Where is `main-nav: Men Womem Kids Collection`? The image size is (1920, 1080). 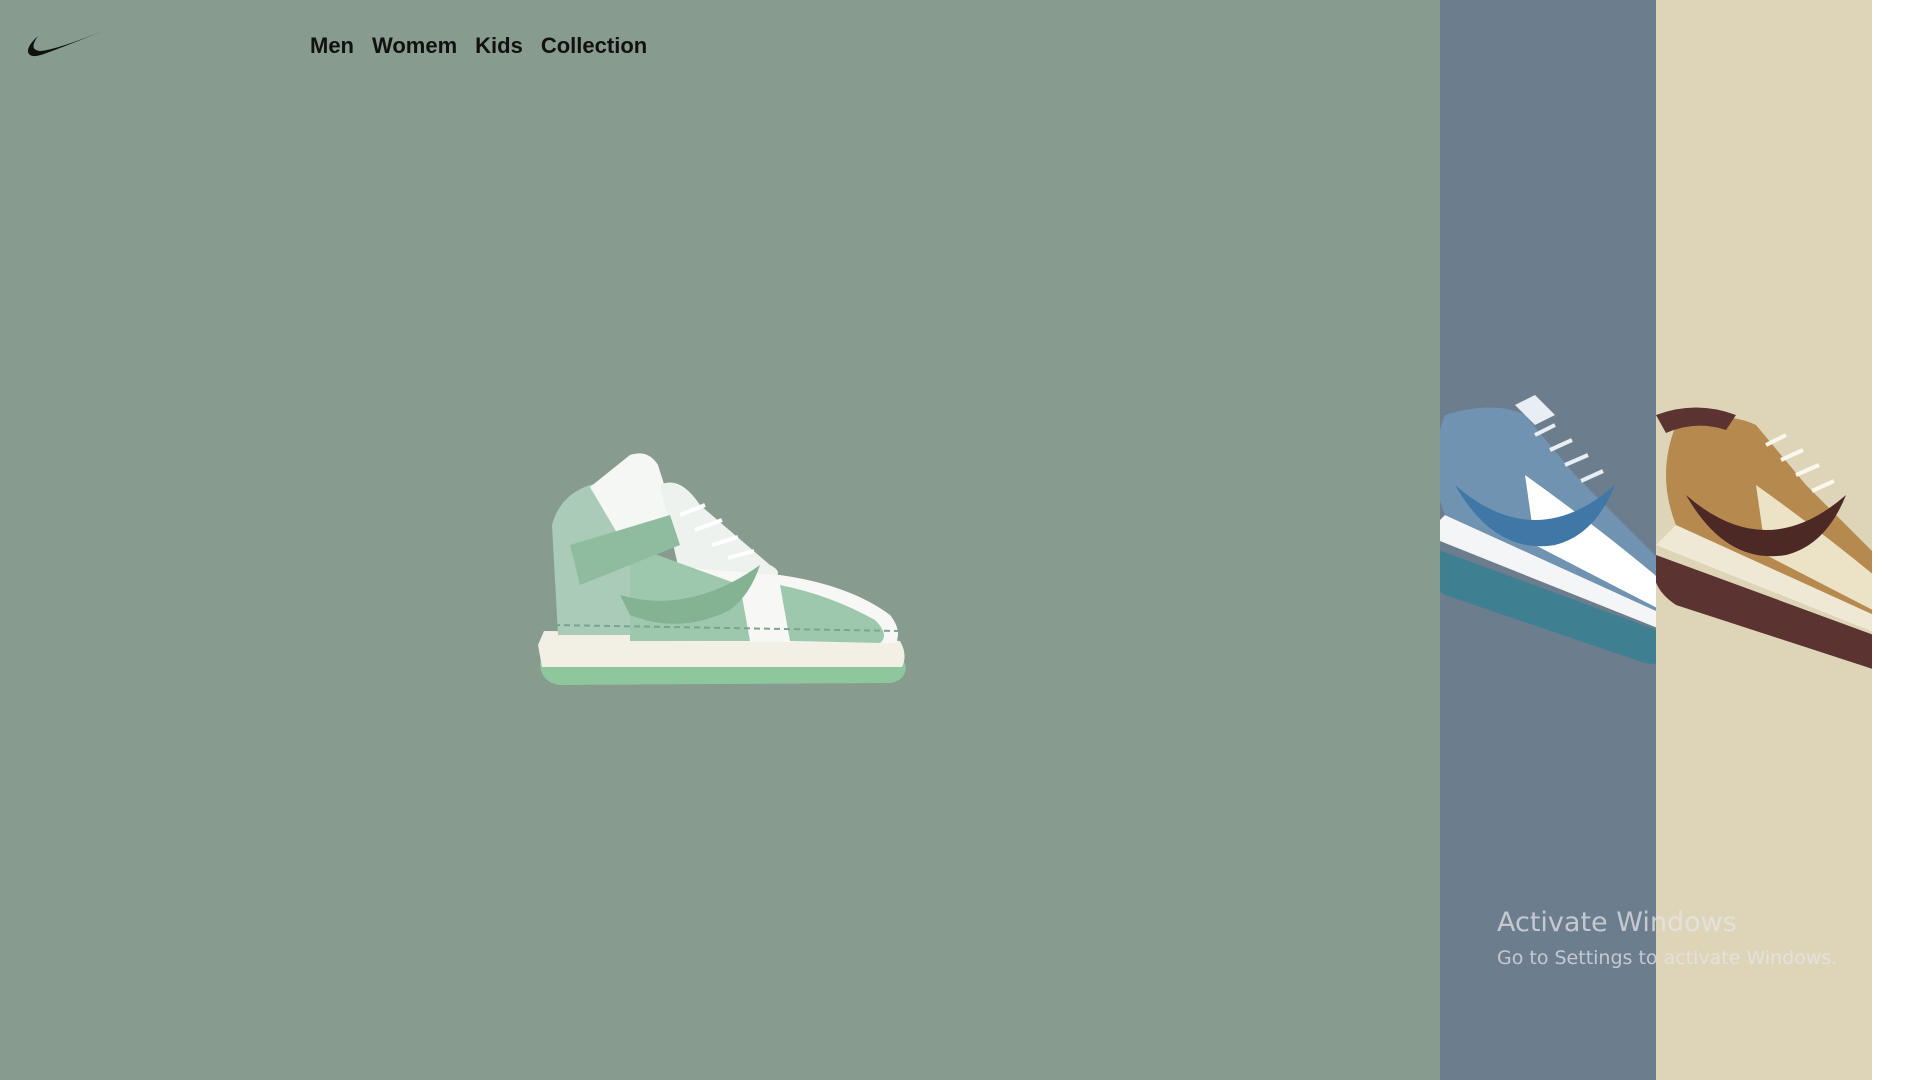
main-nav: Men Womem Kids Collection is located at coordinates (478, 46).